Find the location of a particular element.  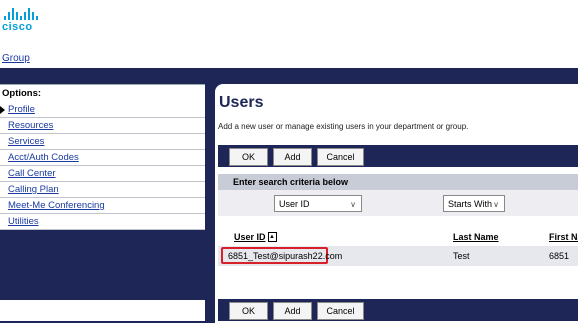

sidebar-item-label: Profile is located at coordinates (21, 109).